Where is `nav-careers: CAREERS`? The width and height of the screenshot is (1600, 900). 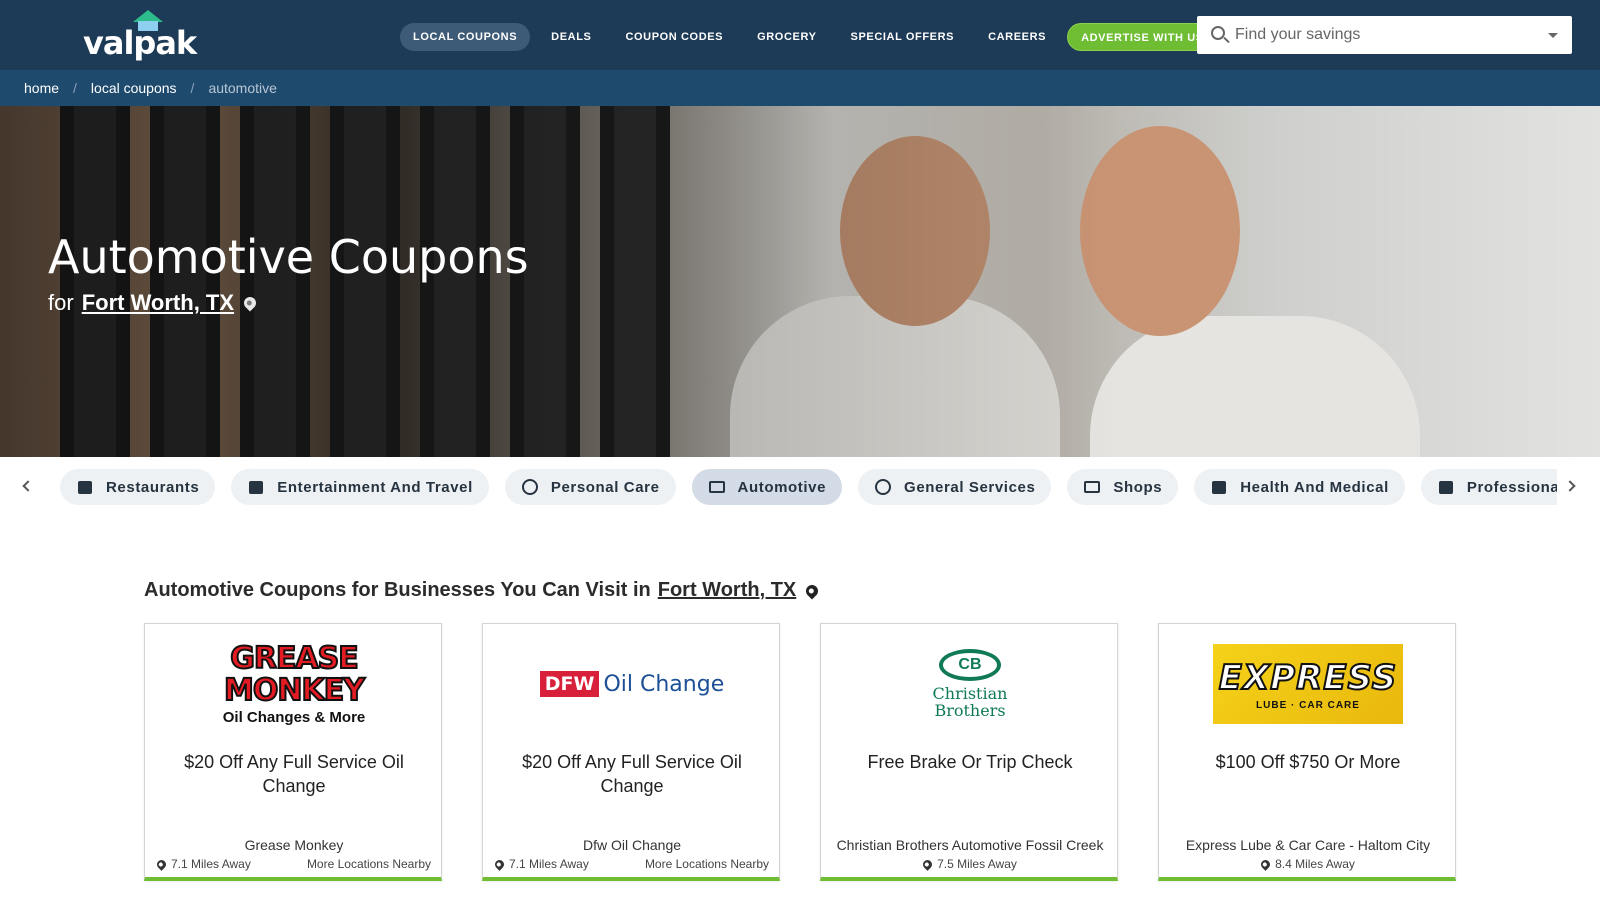
nav-careers: CAREERS is located at coordinates (1017, 37).